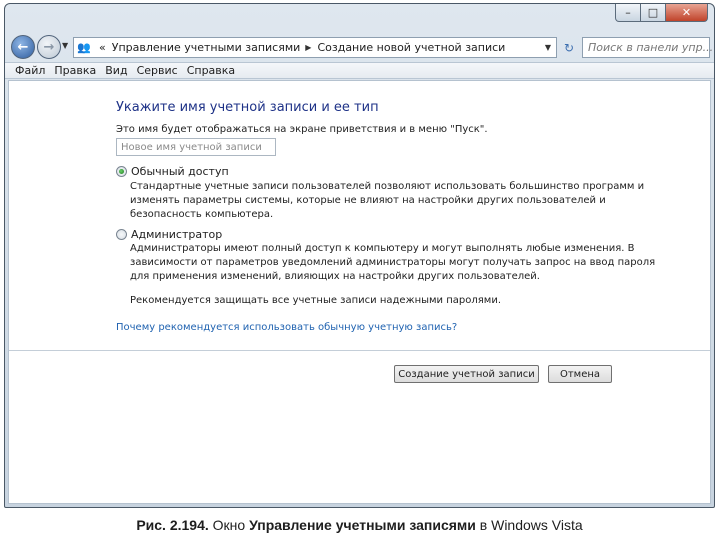 The height and width of the screenshot is (540, 719). What do you see at coordinates (172, 525) in the screenshot?
I see `caption-prefix: Рис. 2.194.` at bounding box center [172, 525].